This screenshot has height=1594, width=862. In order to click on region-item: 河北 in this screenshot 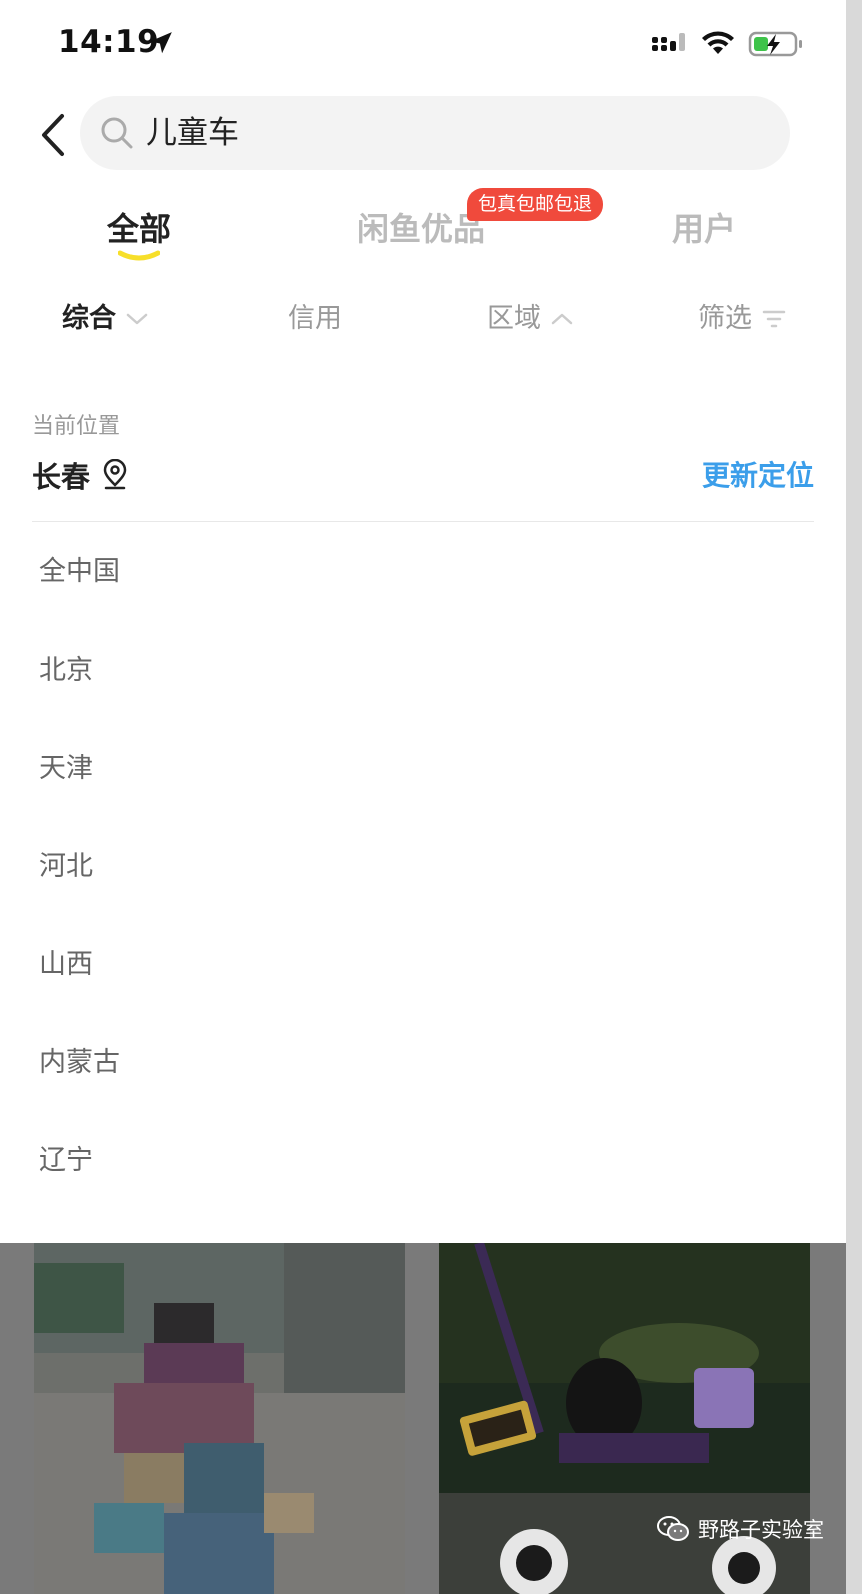, I will do `click(423, 867)`.